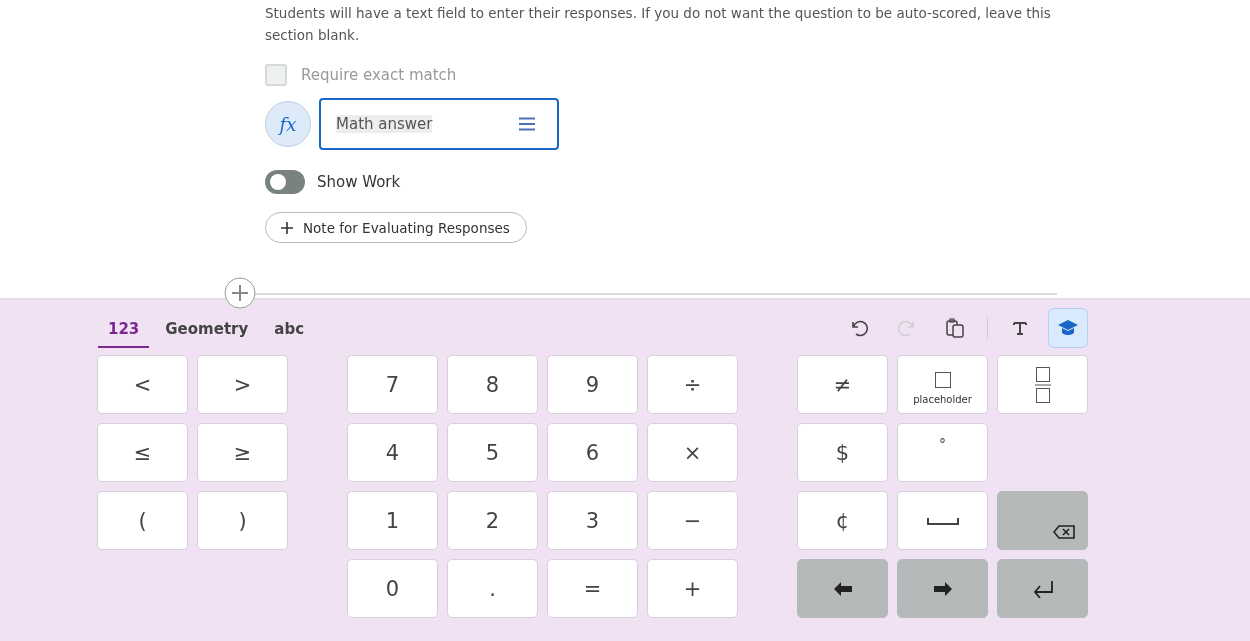 This screenshot has width=1250, height=641. I want to click on key: <, so click(142, 384).